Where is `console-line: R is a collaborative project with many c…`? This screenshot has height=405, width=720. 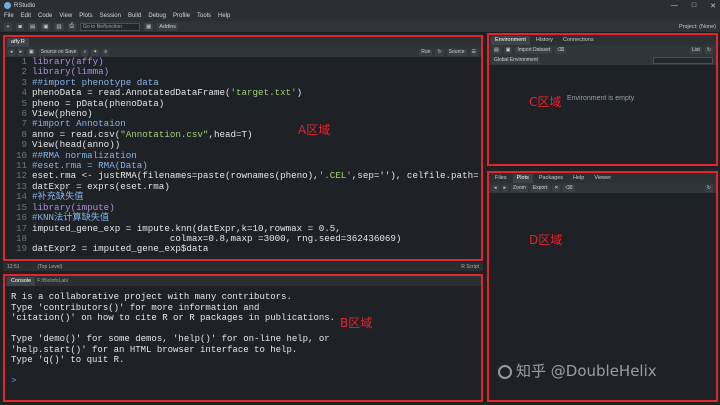 console-line: R is a collaborative project with many c… is located at coordinates (151, 297).